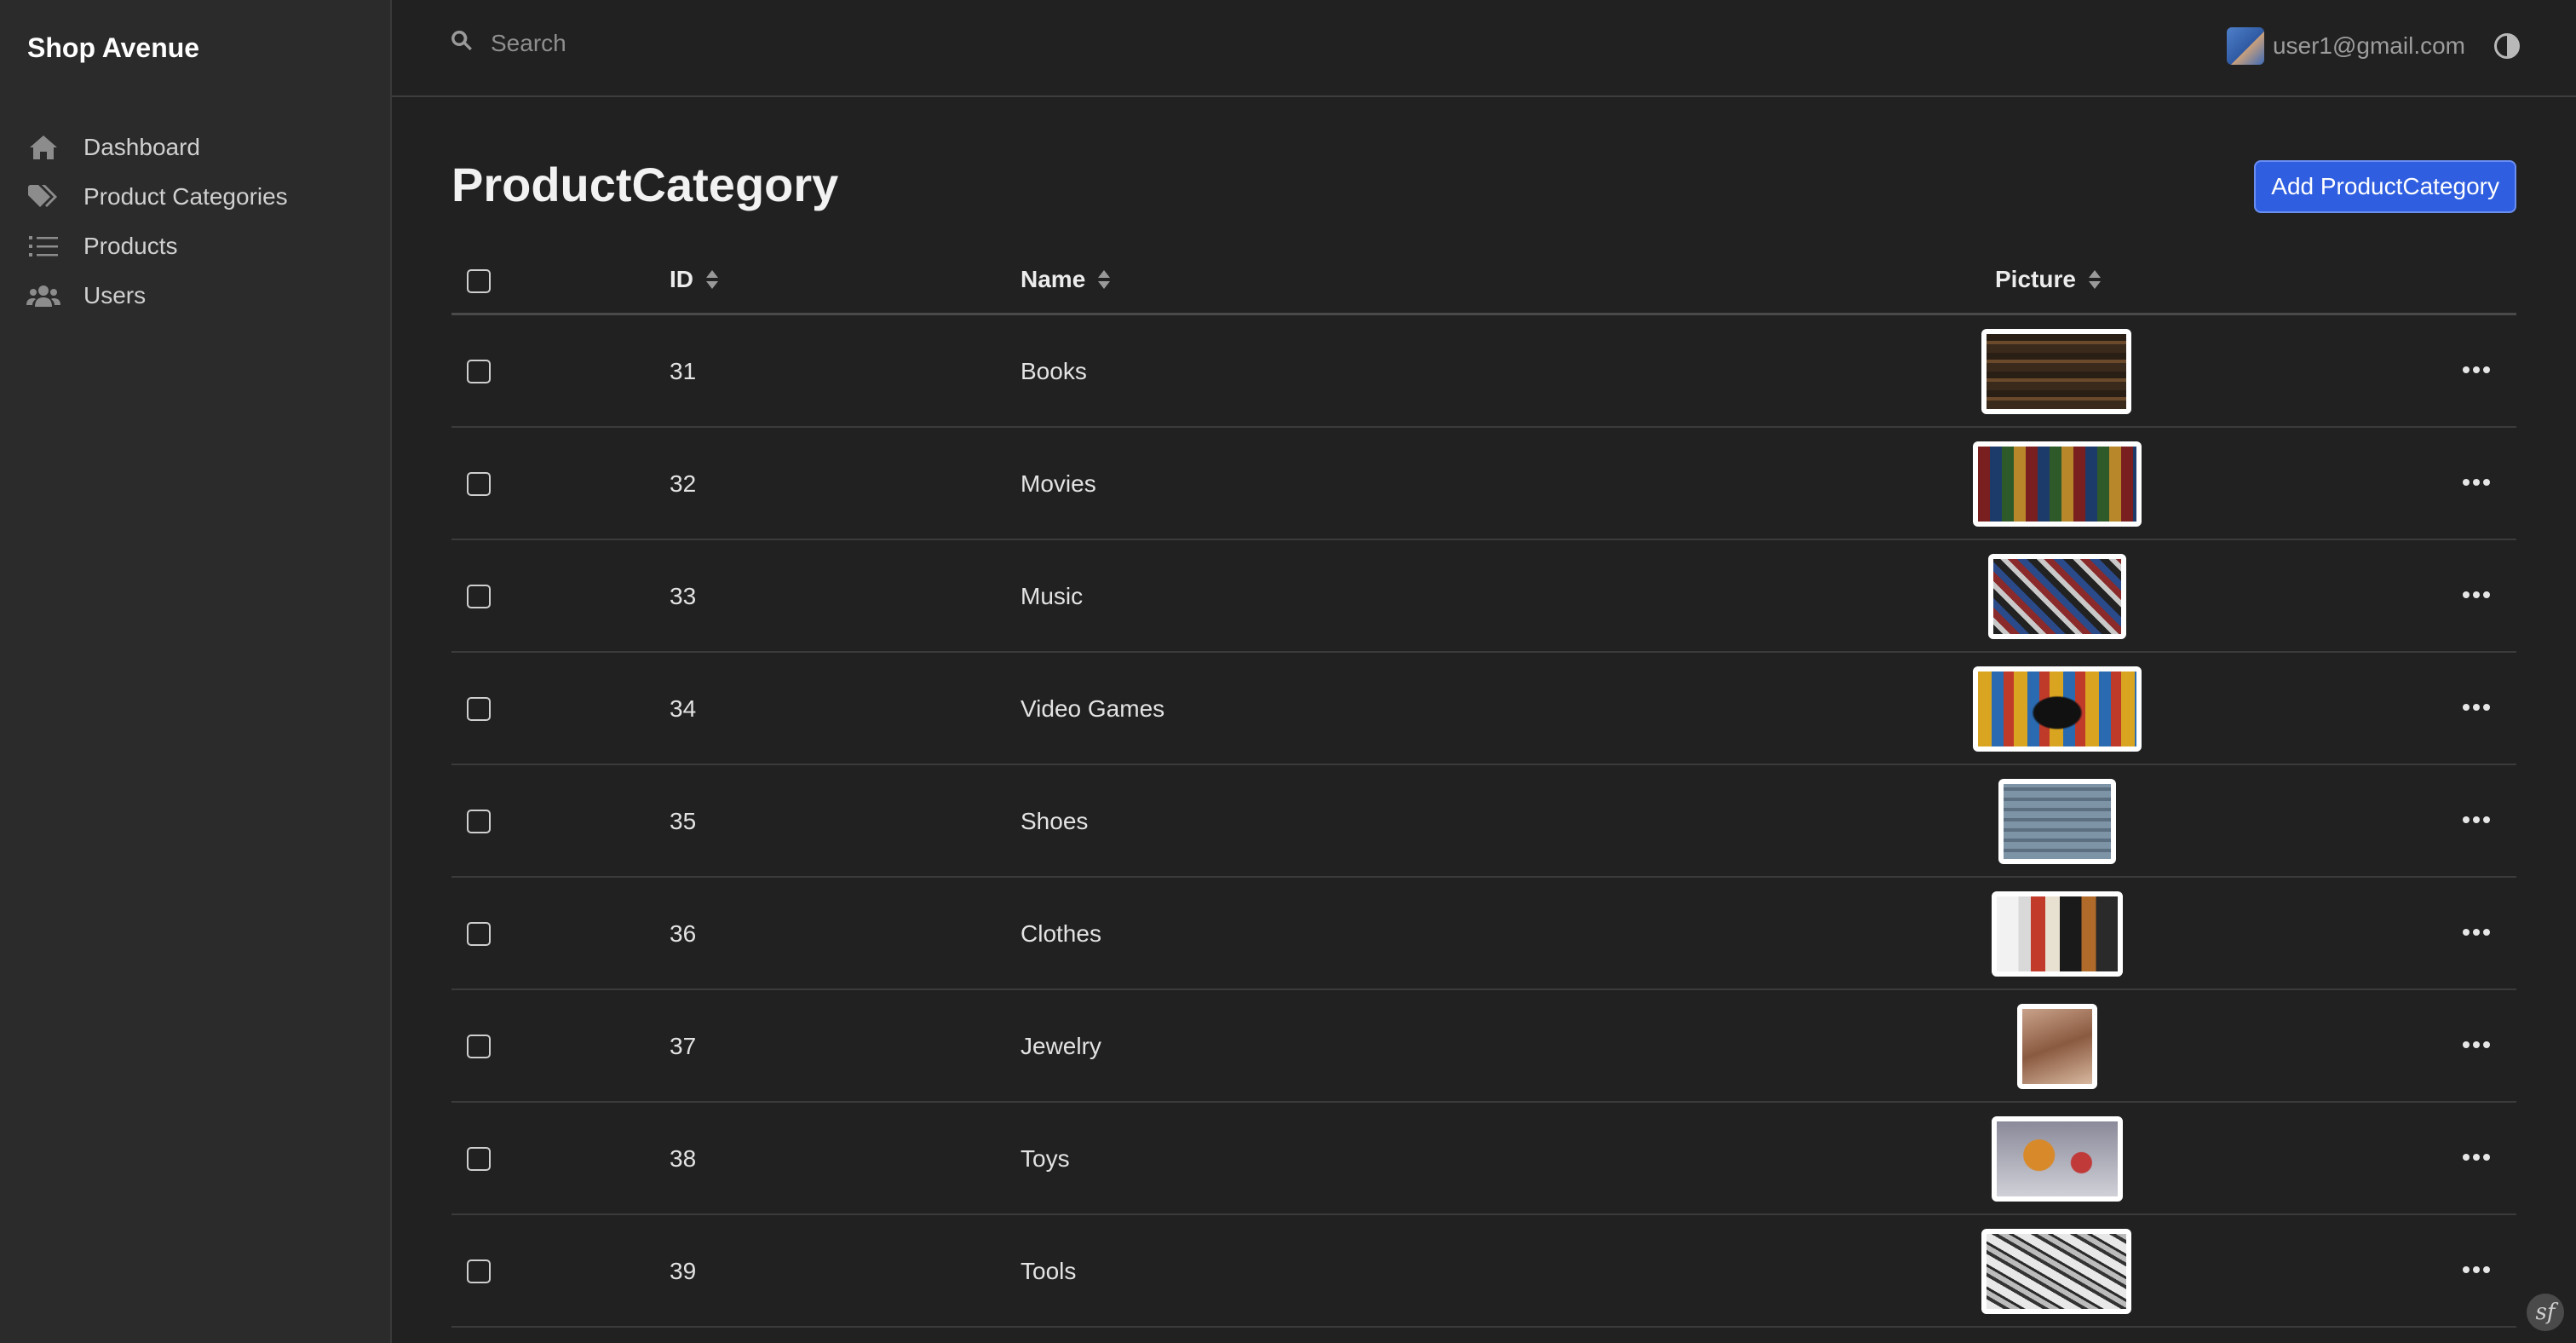 This screenshot has width=2576, height=1343. Describe the element at coordinates (113, 48) in the screenshot. I see `brand-title: Shop Avenue` at that location.